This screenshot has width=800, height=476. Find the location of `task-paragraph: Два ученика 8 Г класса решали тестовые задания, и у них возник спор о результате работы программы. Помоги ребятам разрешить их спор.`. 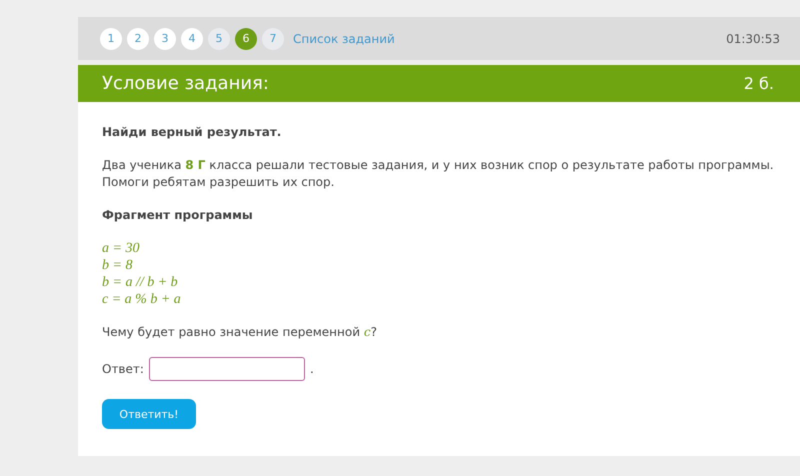

task-paragraph: Два ученика 8 Г класса решали тестовые задания, и у них возник спор о результате работы программы. Помоги ребятам разрешить их спор. is located at coordinates (438, 174).